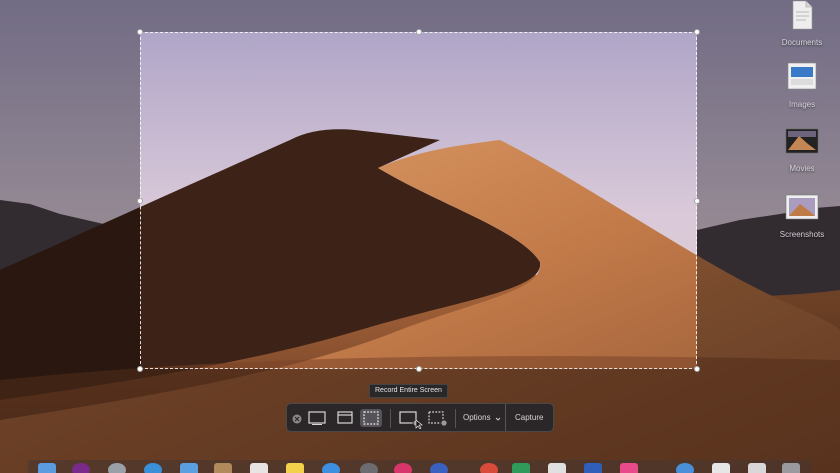 The width and height of the screenshot is (840, 473). I want to click on resize-handle-top, so click(419, 32).